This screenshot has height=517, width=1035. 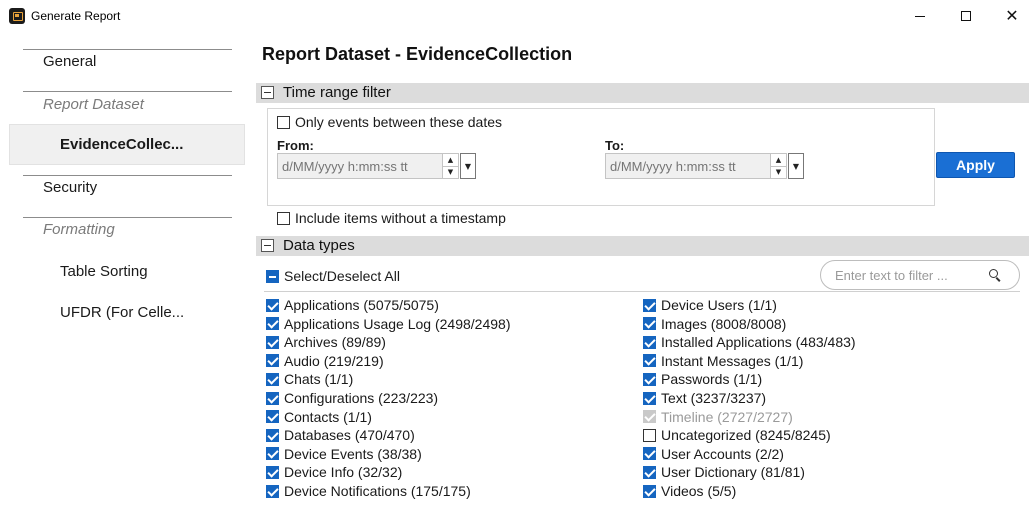 I want to click on filter-search-box, so click(x=920, y=275).